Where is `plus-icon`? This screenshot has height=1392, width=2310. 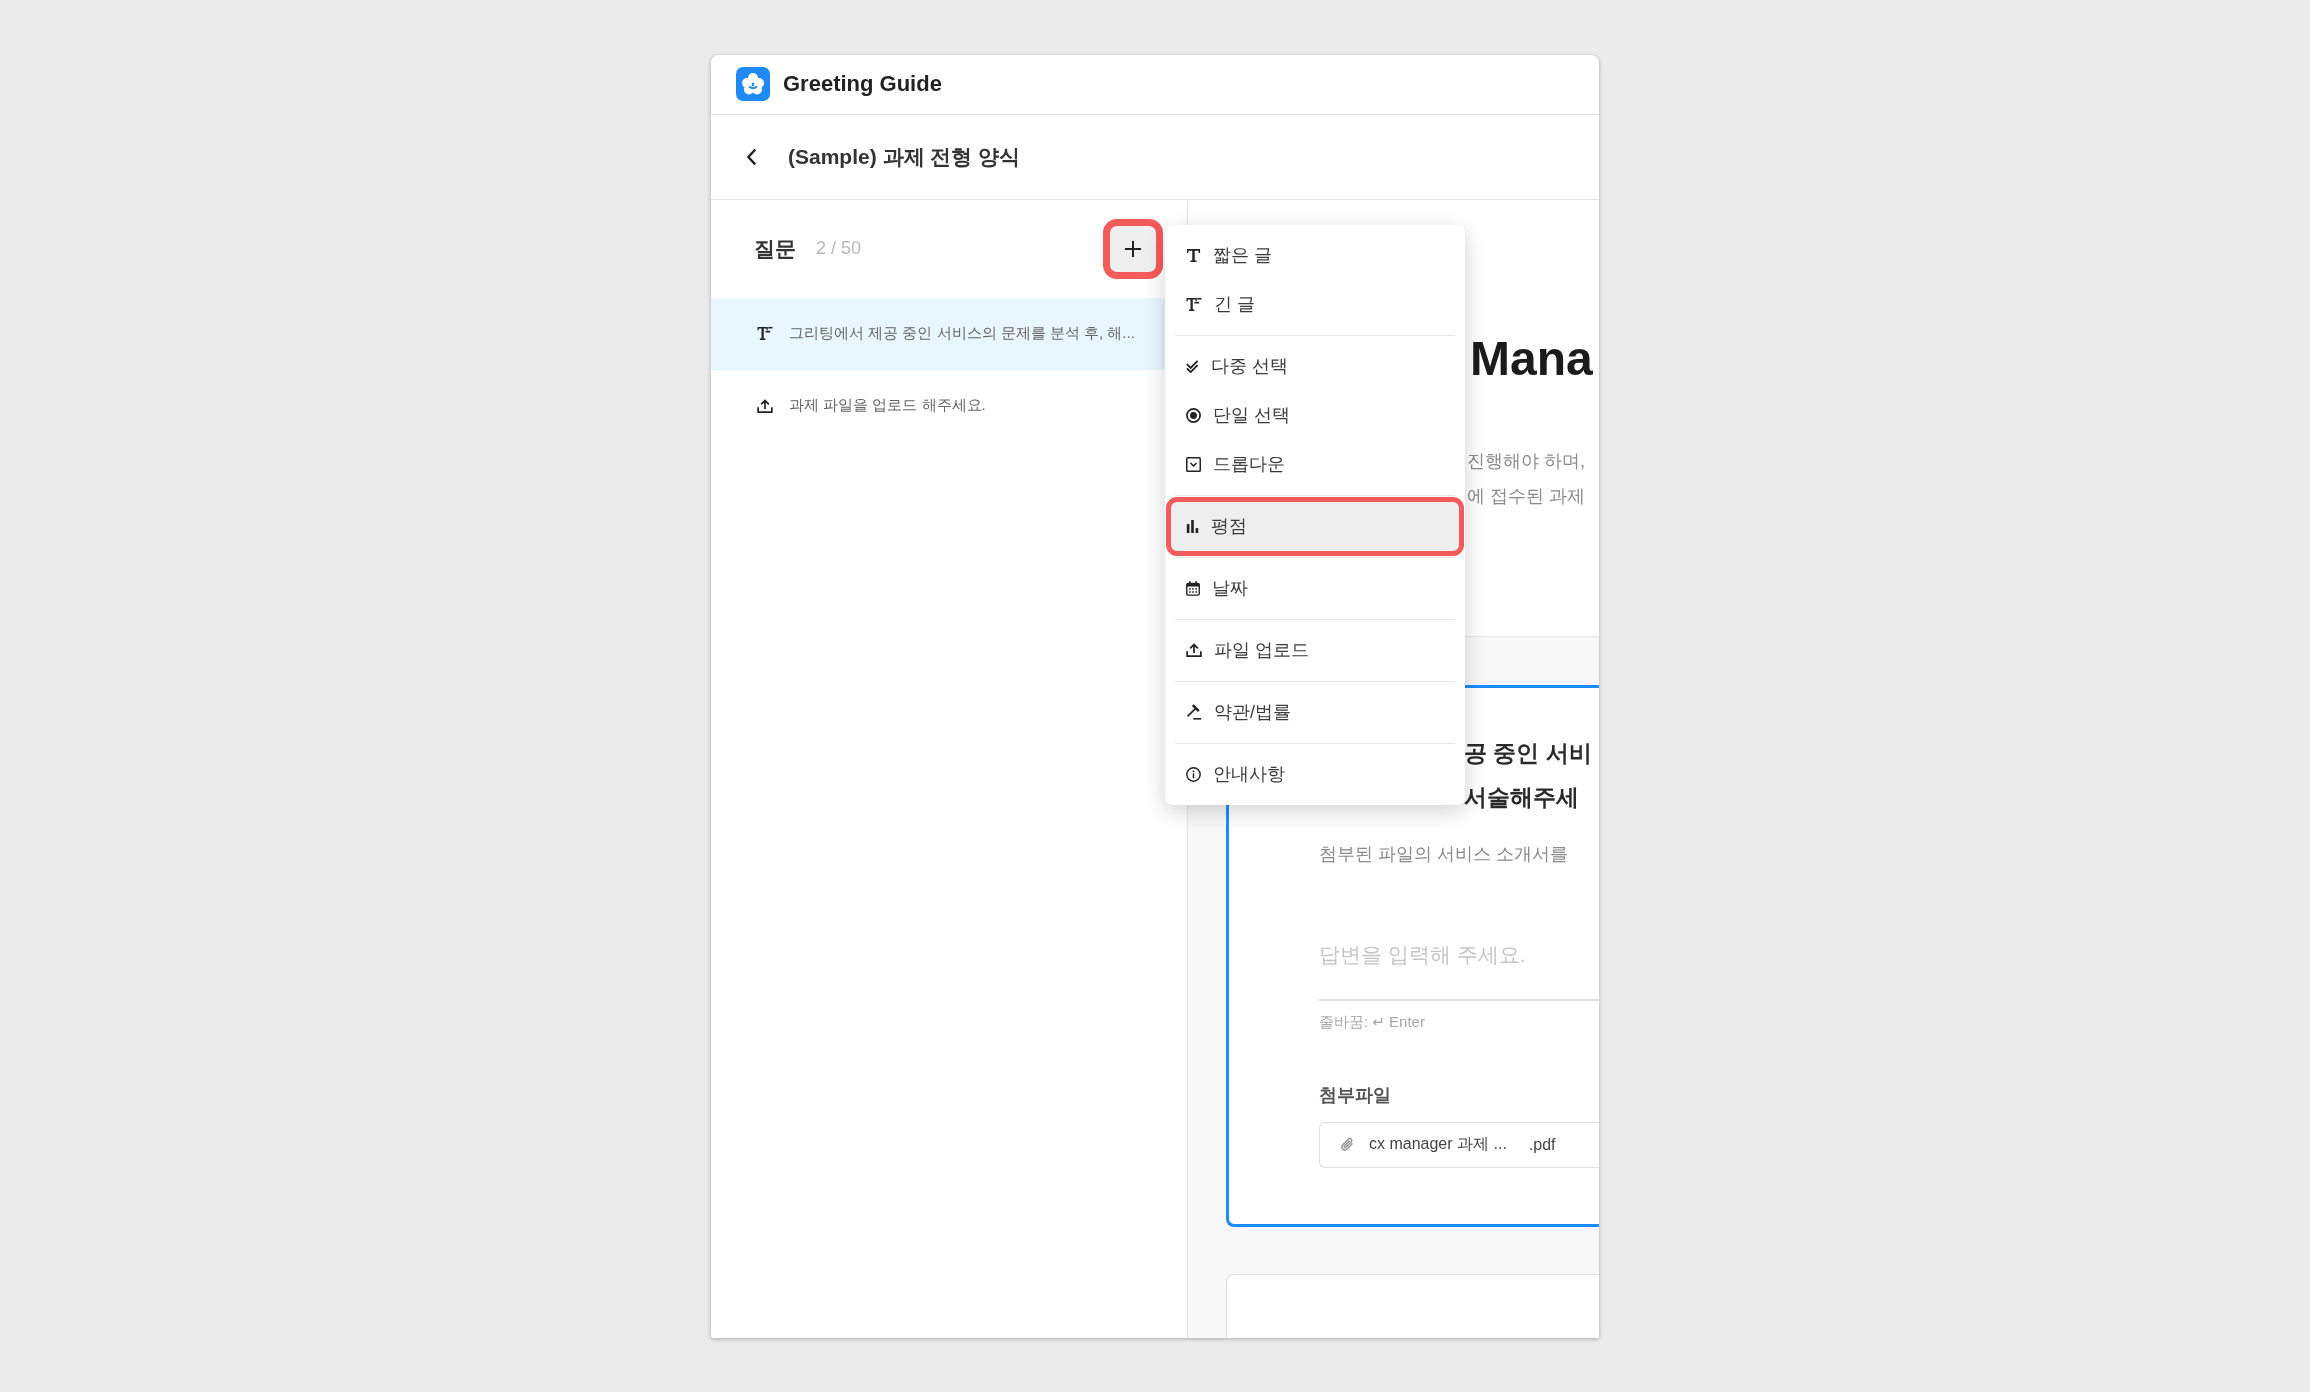 plus-icon is located at coordinates (1133, 248).